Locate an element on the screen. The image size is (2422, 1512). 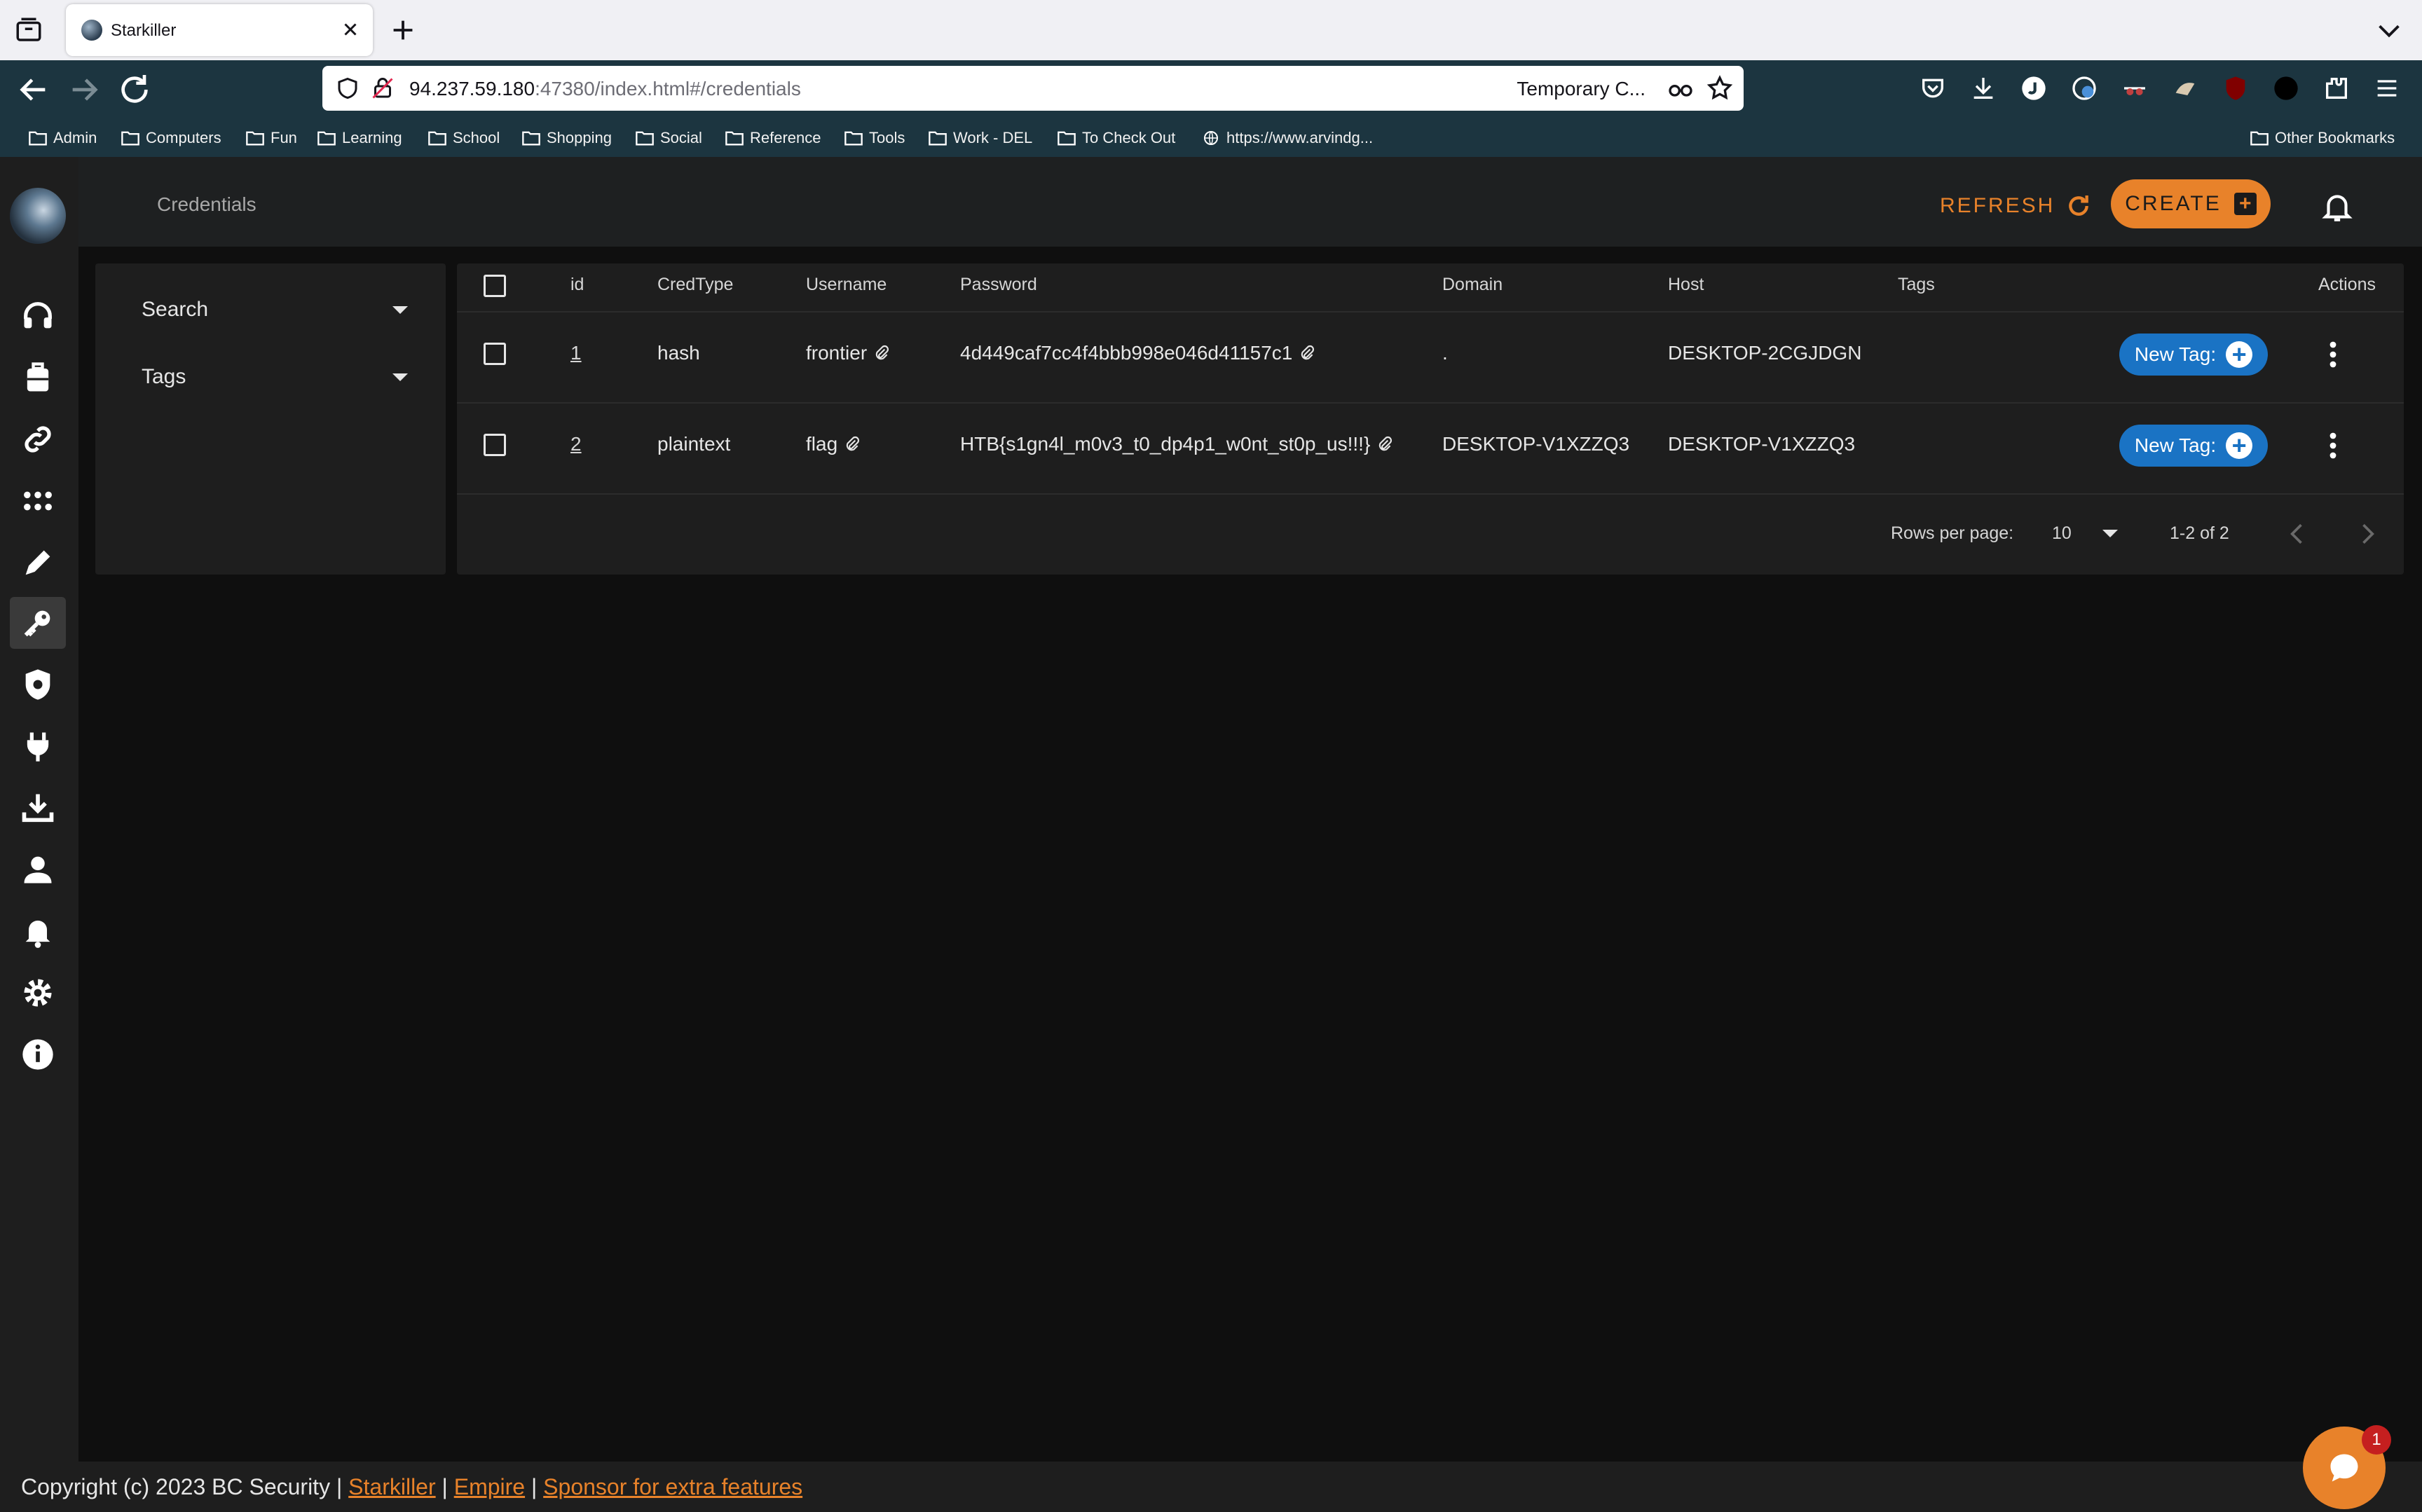
bookmark-learning: Learning is located at coordinates (360, 138).